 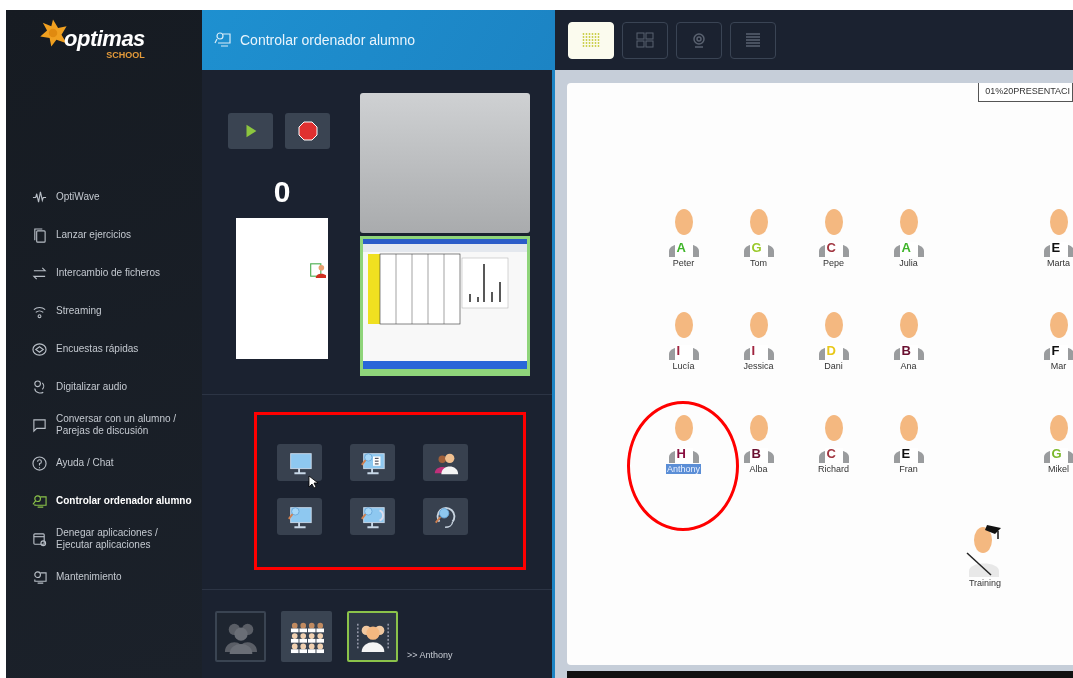 I want to click on dot-grid-view-button, so click(x=591, y=40).